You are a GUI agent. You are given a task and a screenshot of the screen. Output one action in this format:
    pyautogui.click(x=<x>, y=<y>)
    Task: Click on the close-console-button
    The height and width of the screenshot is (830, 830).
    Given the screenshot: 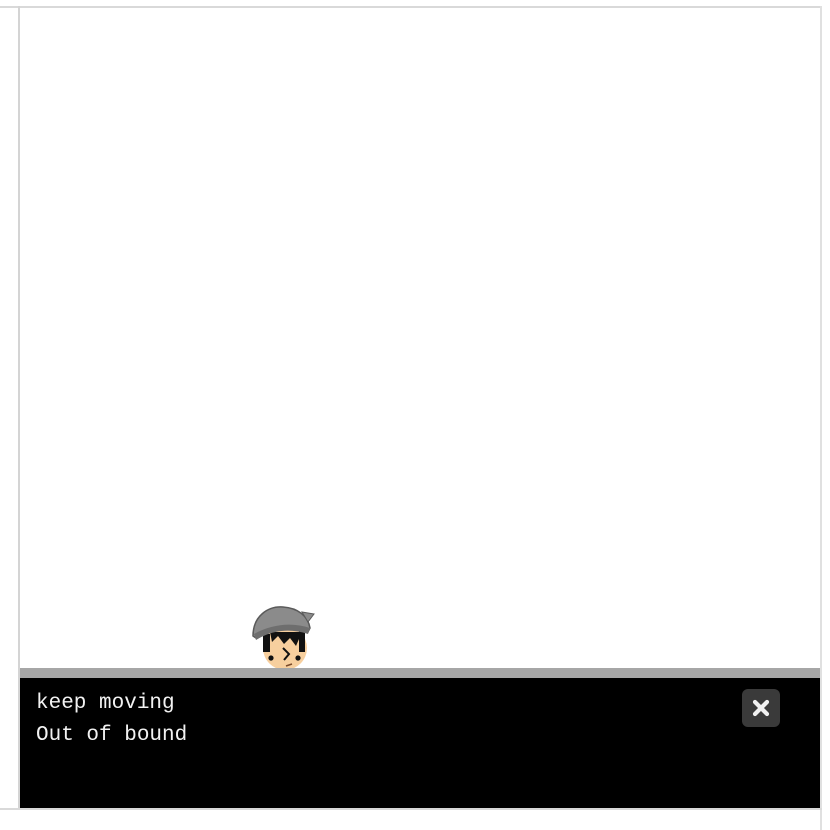 What is the action you would take?
    pyautogui.click(x=761, y=708)
    